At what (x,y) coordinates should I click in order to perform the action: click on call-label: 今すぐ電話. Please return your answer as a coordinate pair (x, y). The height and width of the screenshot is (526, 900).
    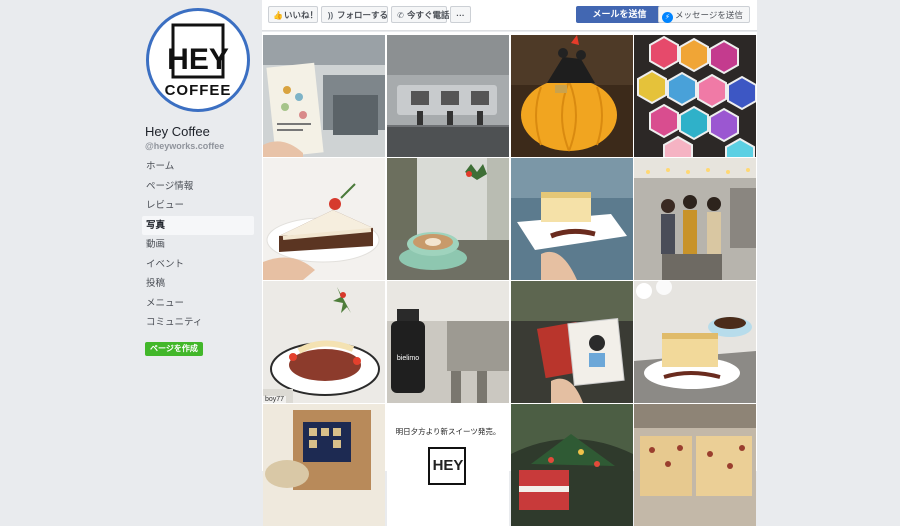
    Looking at the image, I should click on (428, 15).